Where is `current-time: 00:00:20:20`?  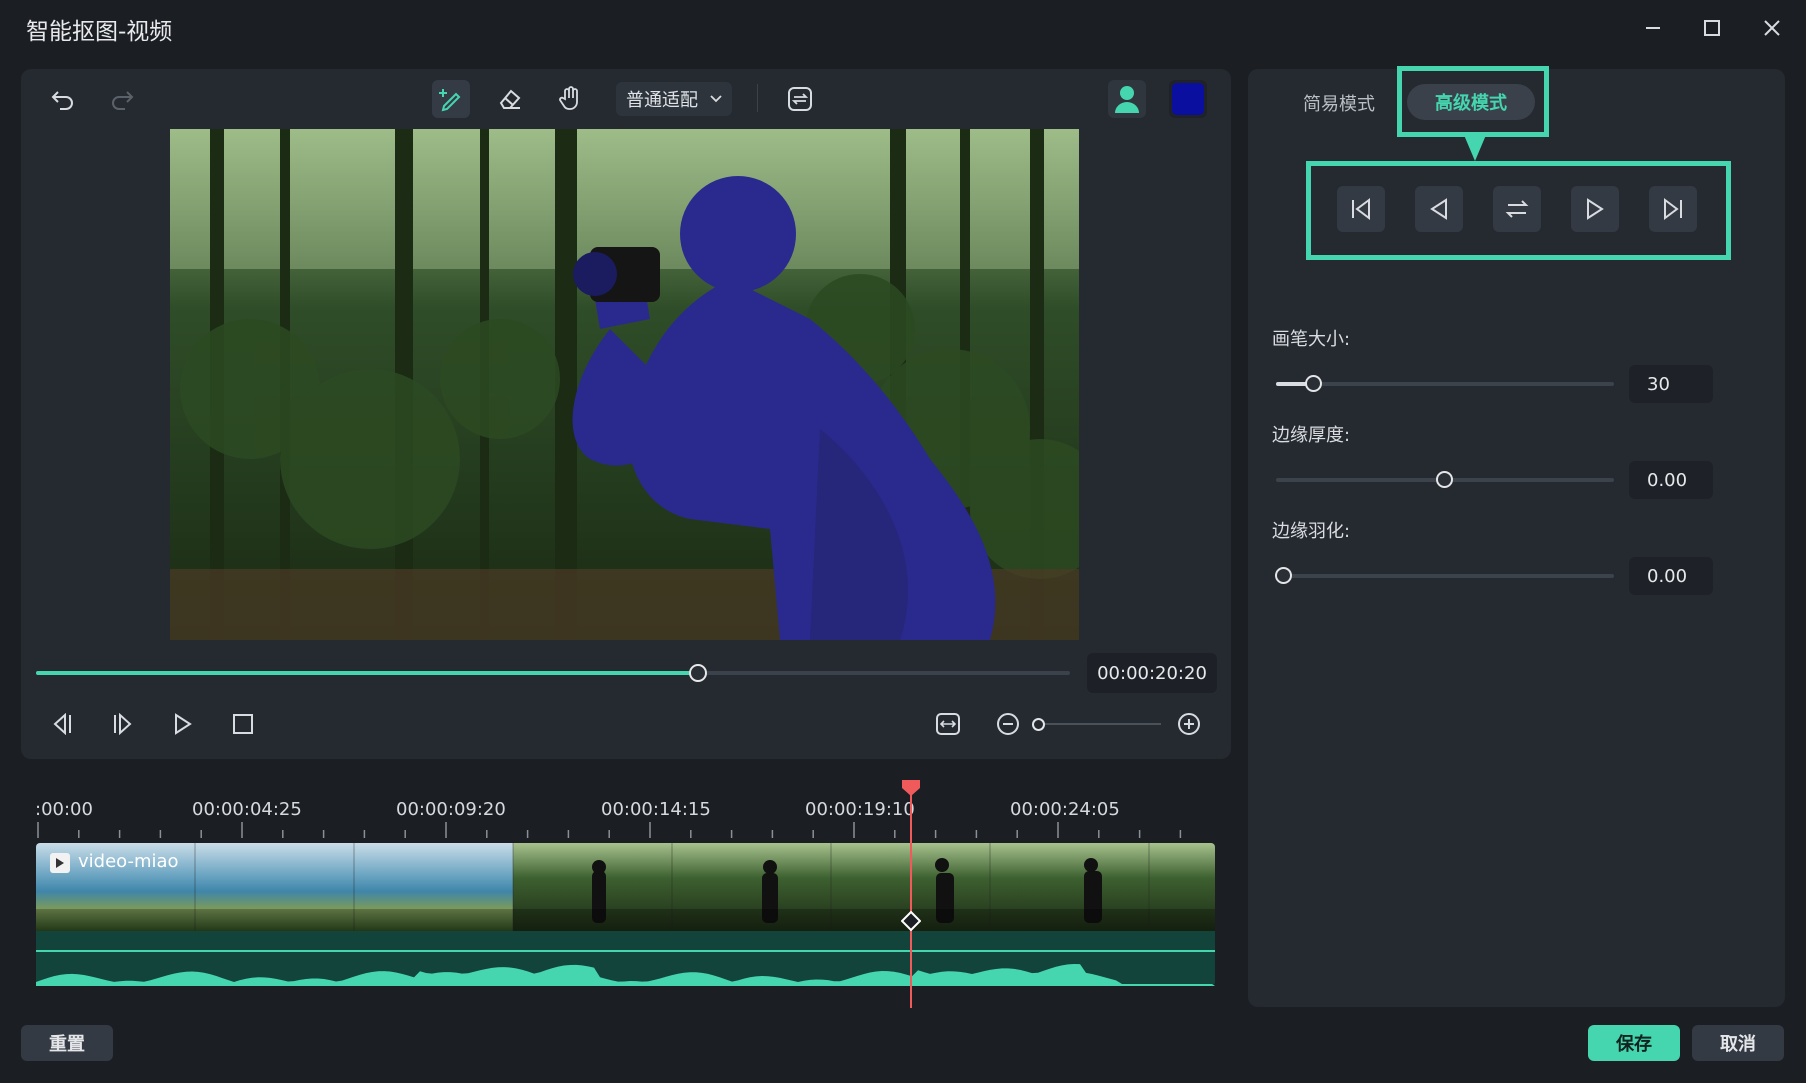
current-time: 00:00:20:20 is located at coordinates (1152, 673).